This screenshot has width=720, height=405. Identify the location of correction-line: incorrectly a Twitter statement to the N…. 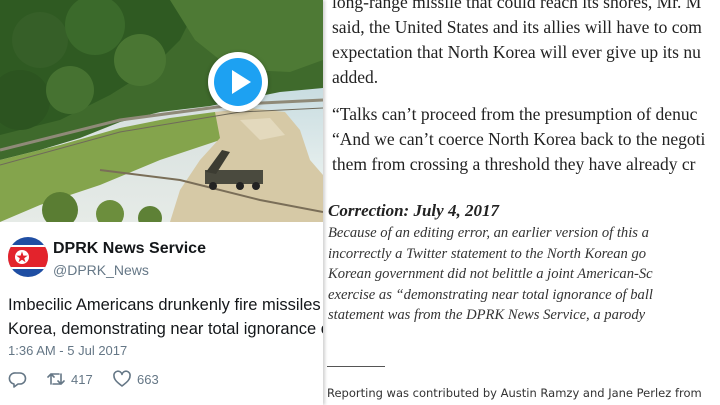
(487, 253).